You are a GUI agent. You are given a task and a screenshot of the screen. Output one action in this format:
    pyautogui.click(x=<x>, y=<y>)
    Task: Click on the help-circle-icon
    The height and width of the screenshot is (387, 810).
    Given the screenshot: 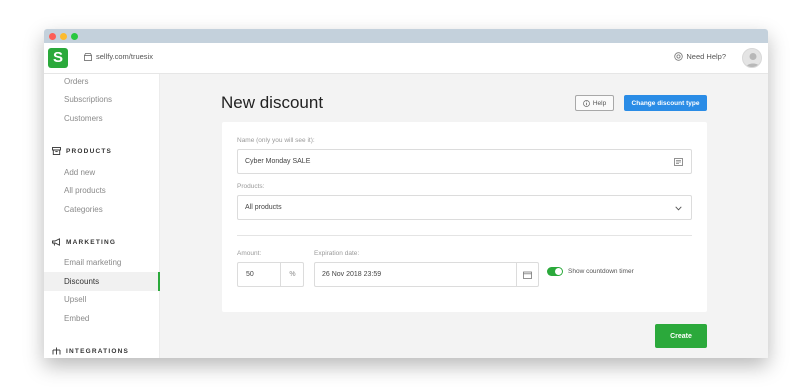 What is the action you would take?
    pyautogui.click(x=679, y=56)
    